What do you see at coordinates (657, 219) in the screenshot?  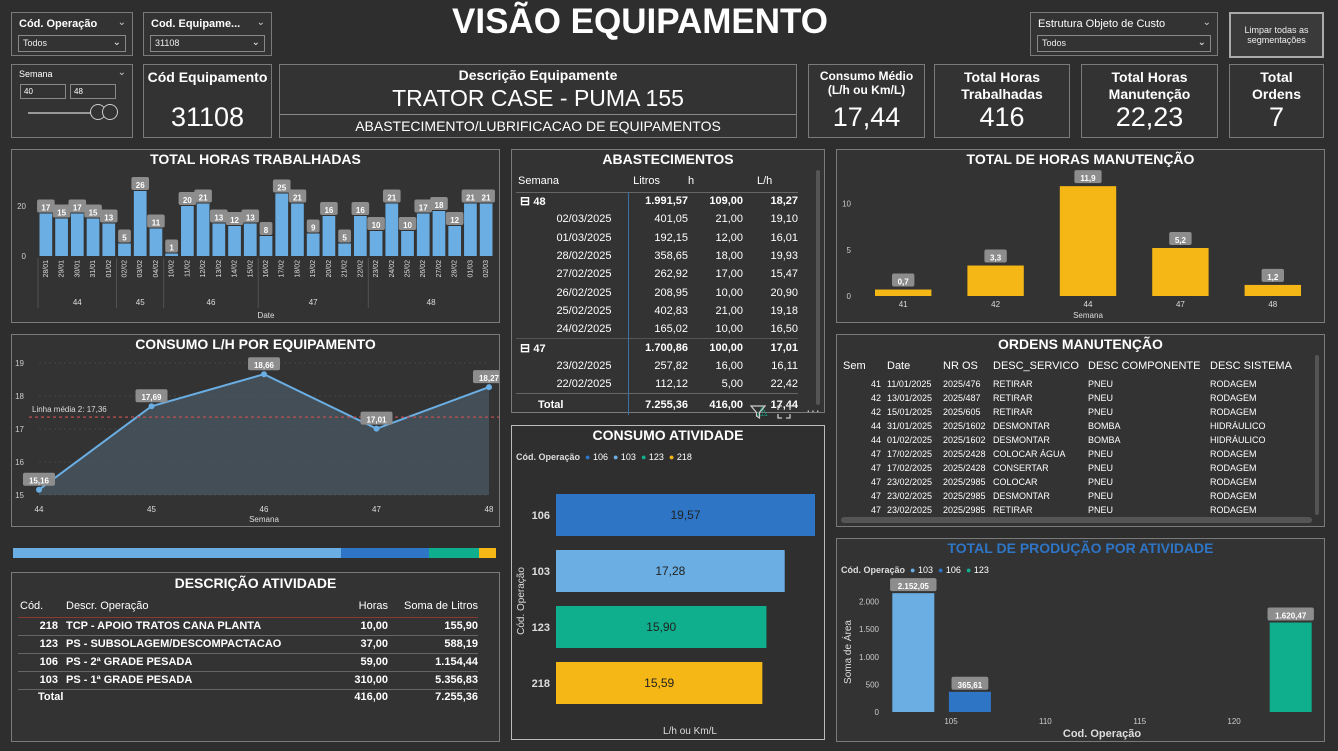 I see `table-row: 02/03/2025 401,05 21,00 19,10` at bounding box center [657, 219].